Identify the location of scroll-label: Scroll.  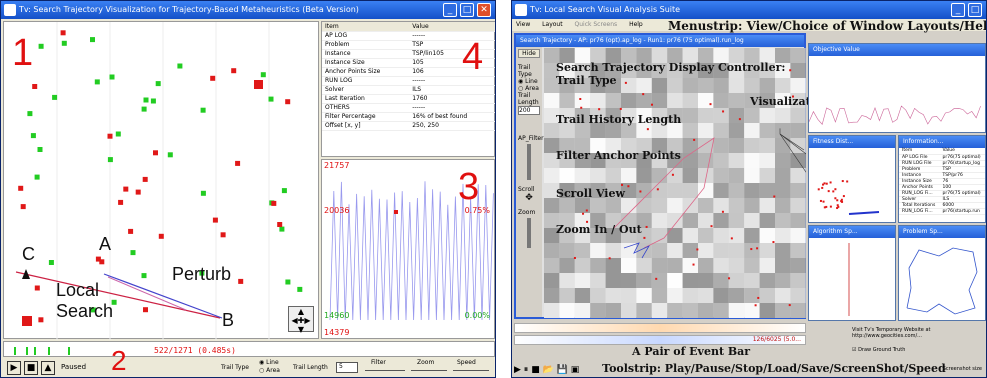
(526, 189).